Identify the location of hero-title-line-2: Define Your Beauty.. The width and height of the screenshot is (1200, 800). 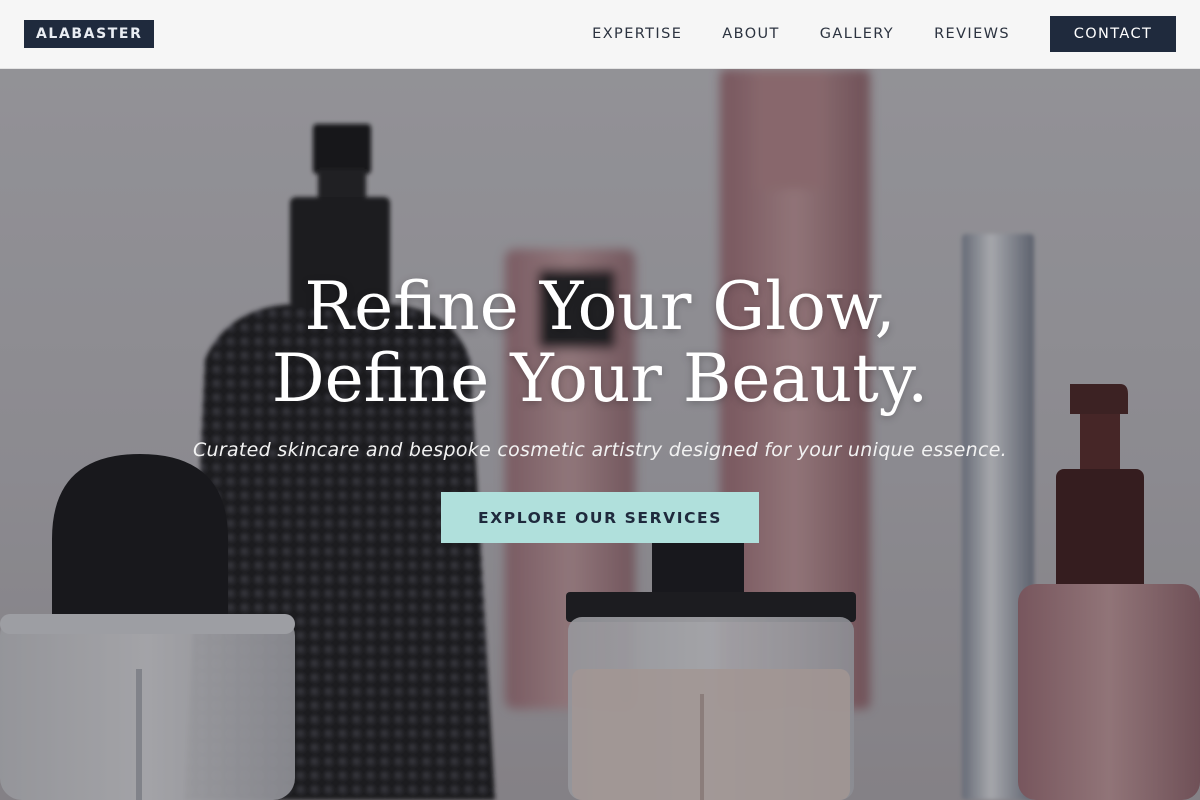
(600, 378).